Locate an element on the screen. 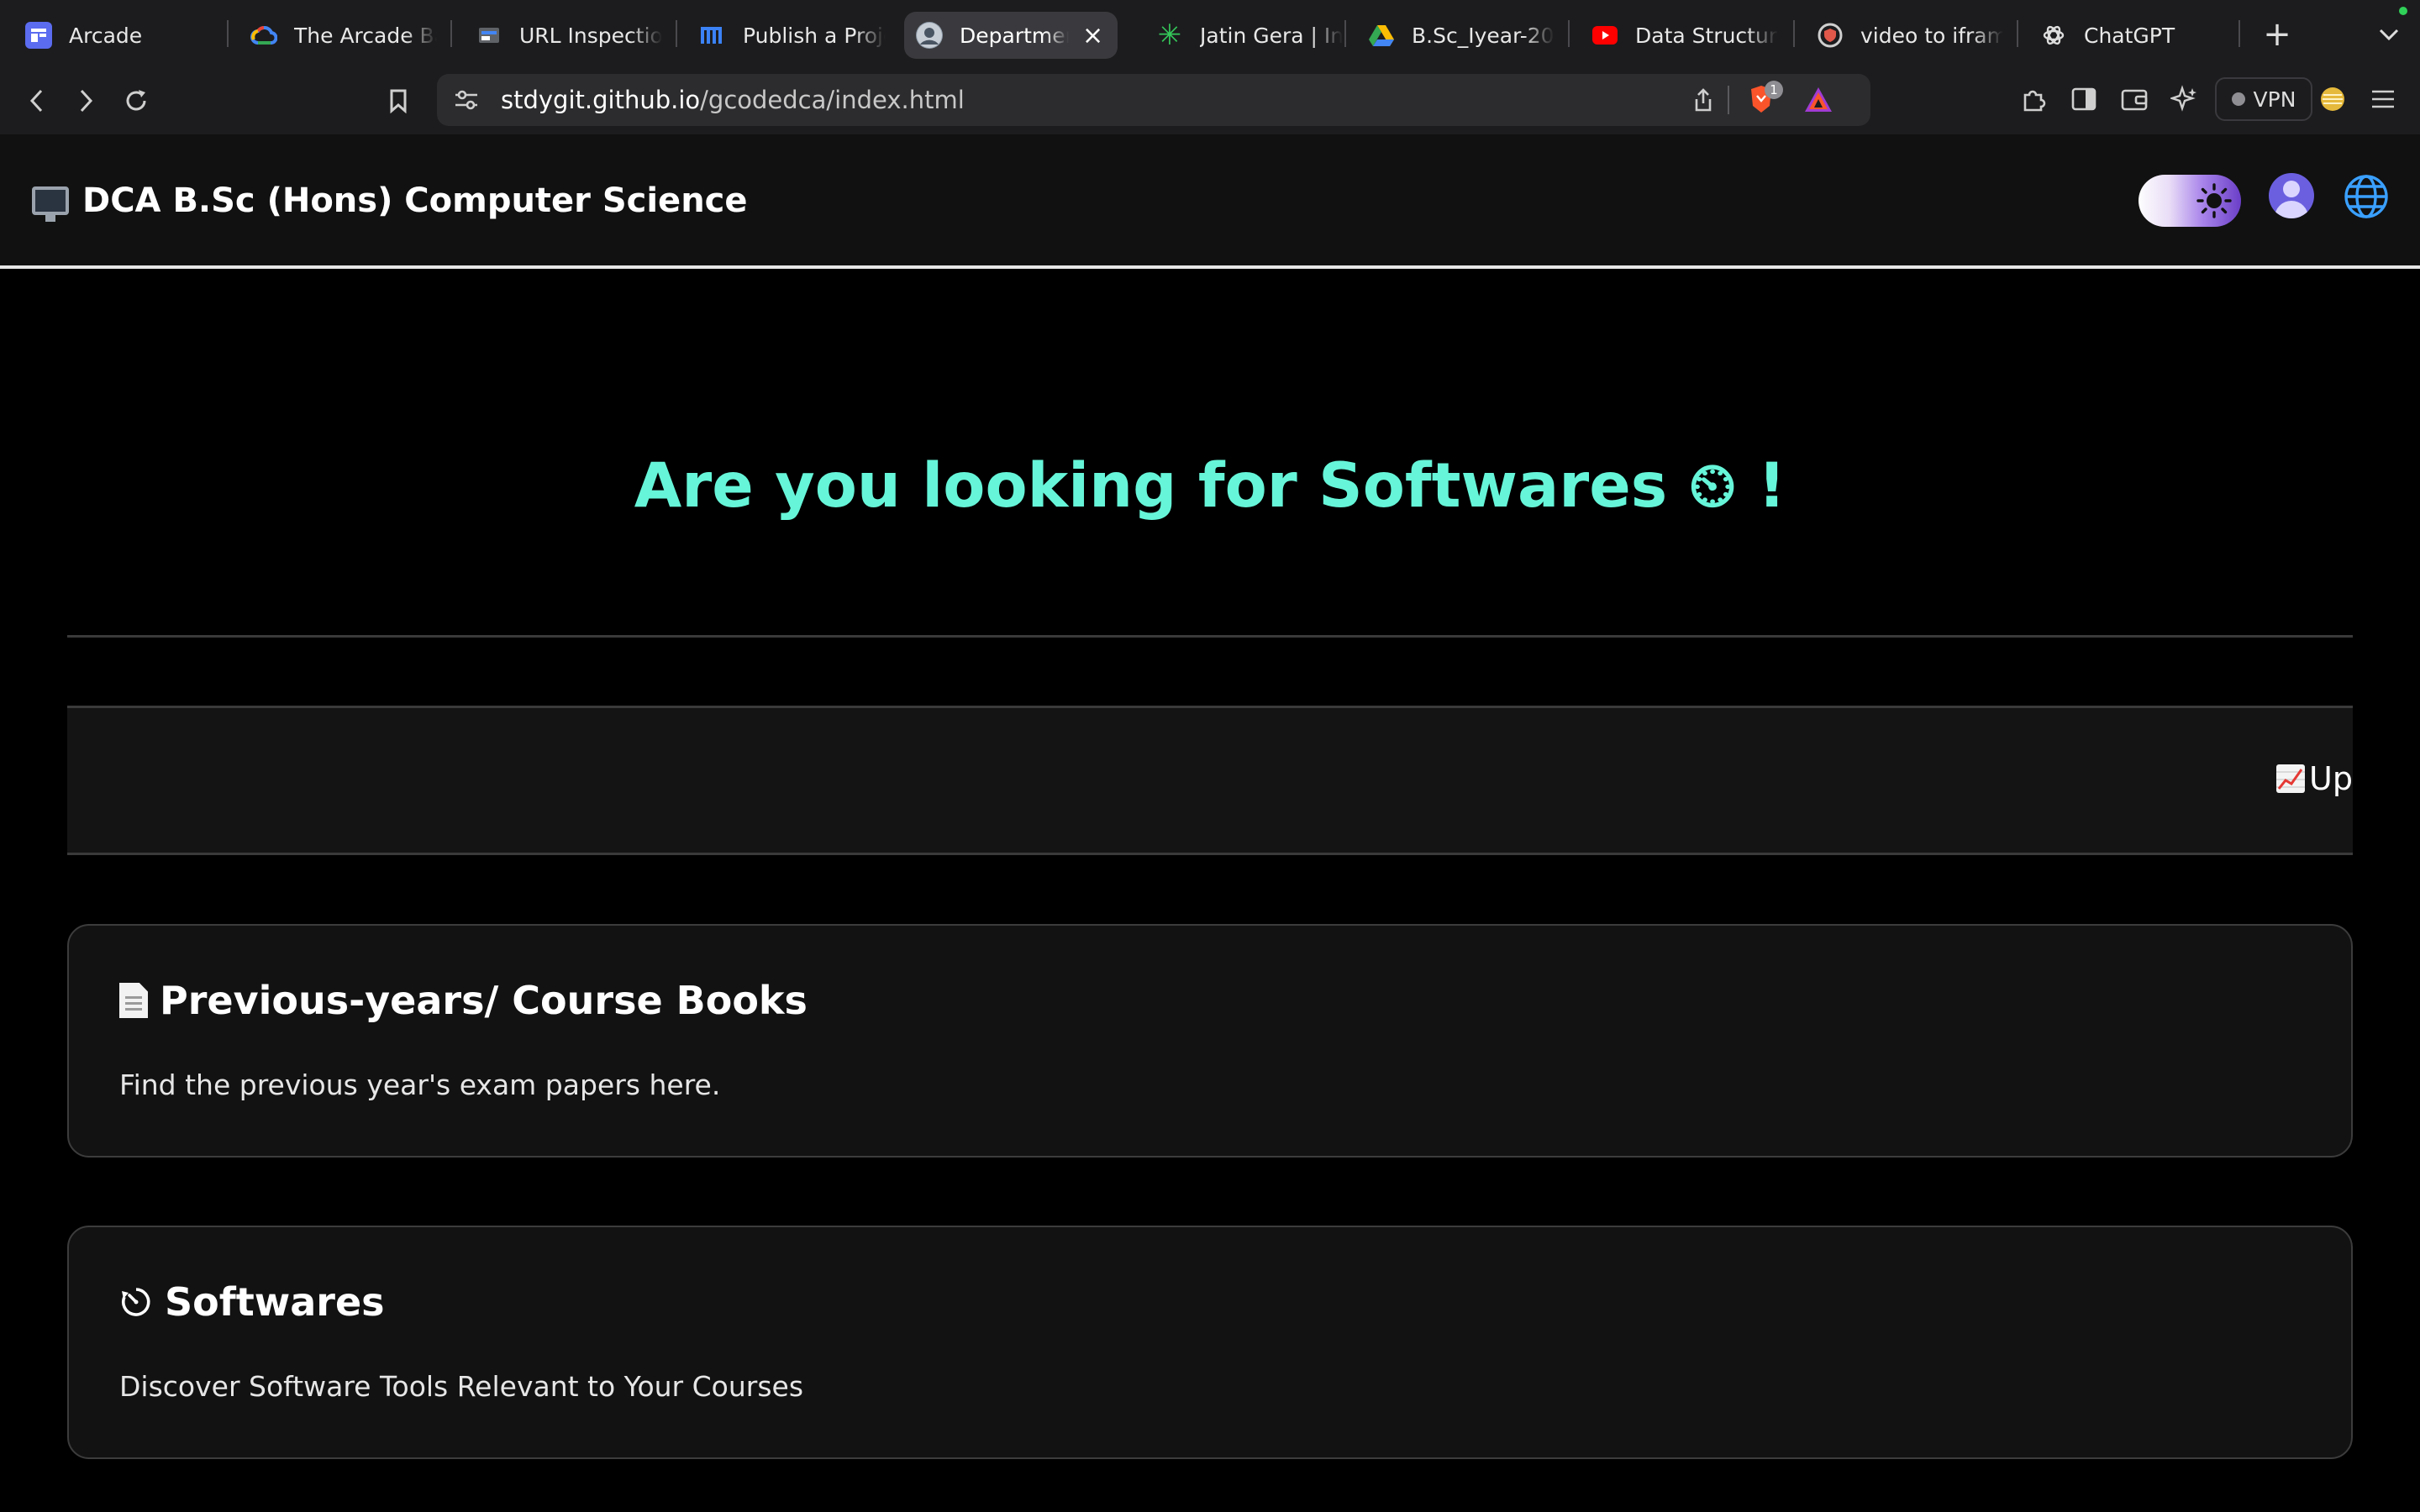 The height and width of the screenshot is (1512, 2420). update-indicator-dot is located at coordinates (2403, 11).